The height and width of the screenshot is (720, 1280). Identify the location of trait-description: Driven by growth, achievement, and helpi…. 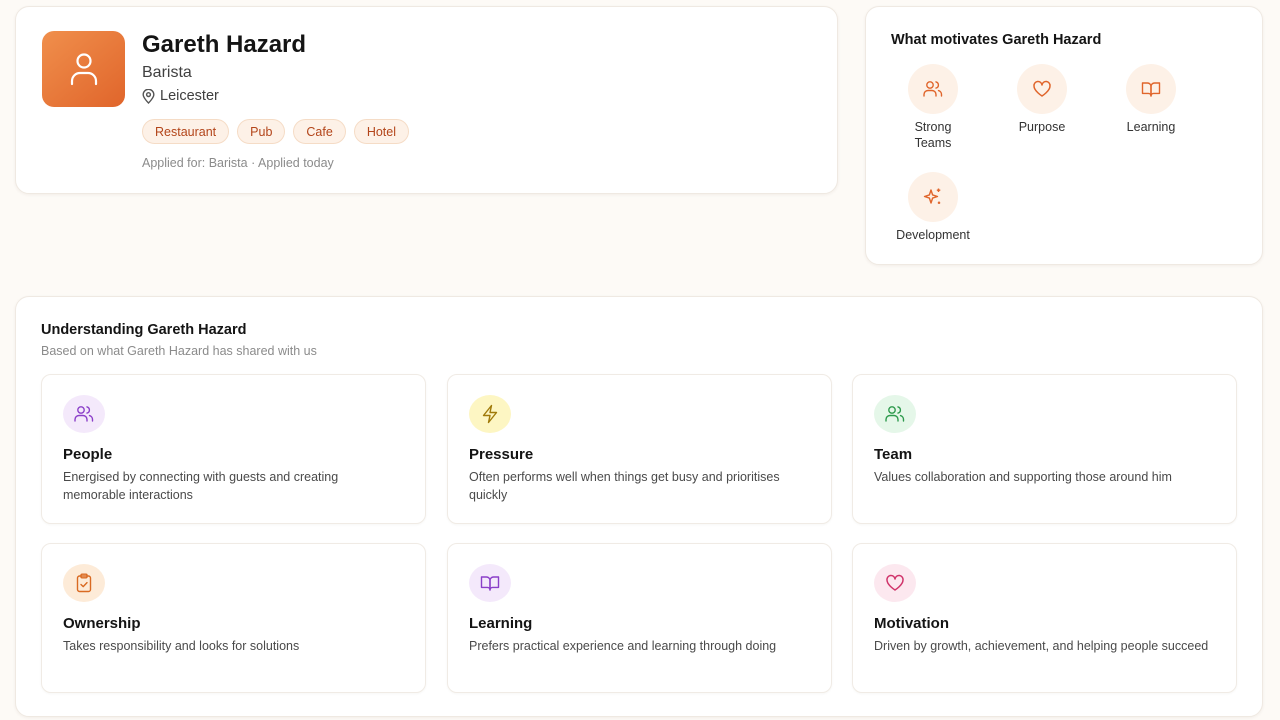
(1041, 646).